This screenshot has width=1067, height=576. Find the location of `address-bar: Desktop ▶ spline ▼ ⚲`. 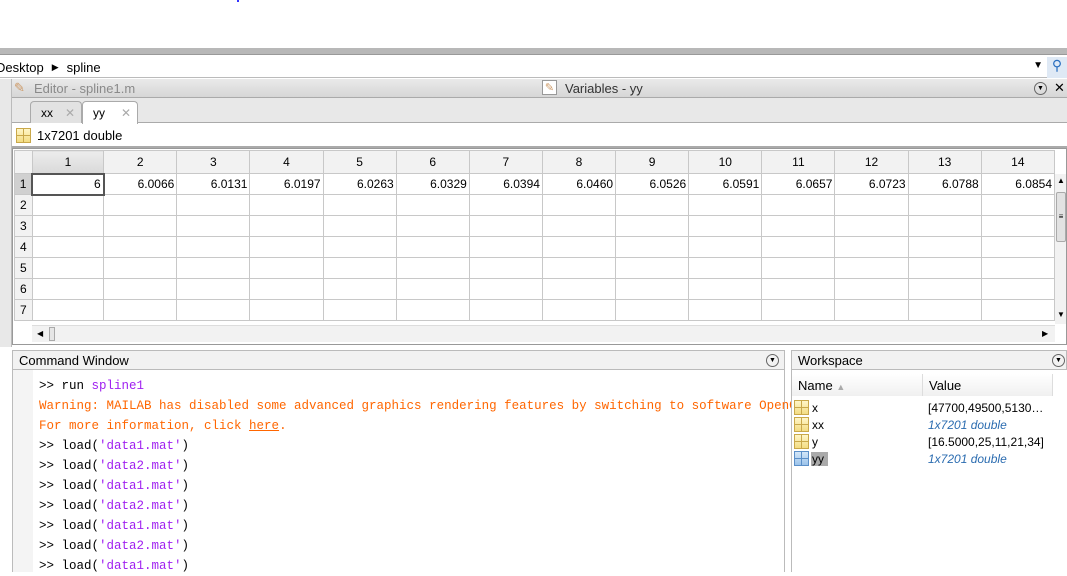

address-bar: Desktop ▶ spline ▼ ⚲ is located at coordinates (533, 67).